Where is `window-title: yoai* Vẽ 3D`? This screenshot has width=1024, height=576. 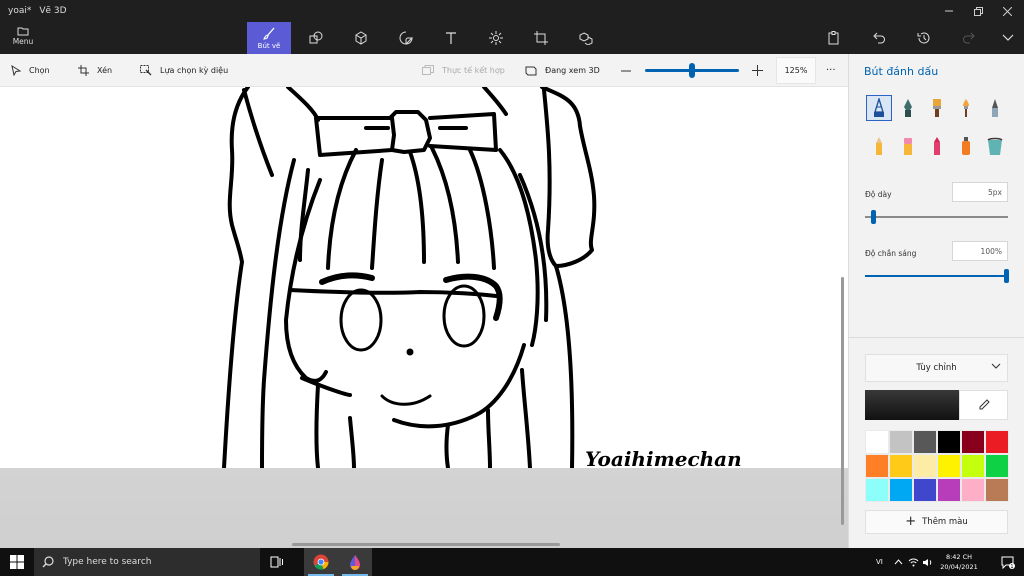 window-title: yoai* Vẽ 3D is located at coordinates (37, 11).